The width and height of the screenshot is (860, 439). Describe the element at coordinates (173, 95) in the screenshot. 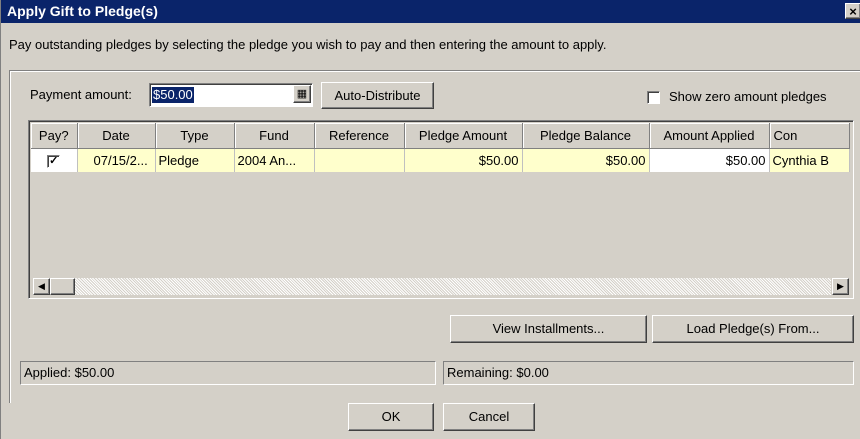

I see `payment-amount-value: $50.00` at that location.